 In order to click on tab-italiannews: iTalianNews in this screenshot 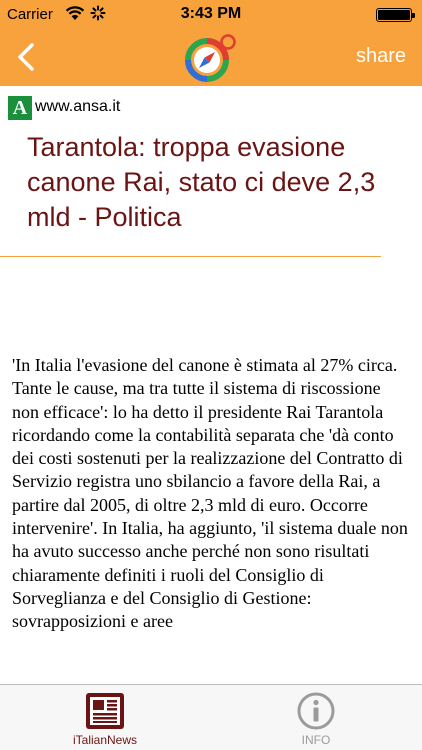, I will do `click(105, 717)`.